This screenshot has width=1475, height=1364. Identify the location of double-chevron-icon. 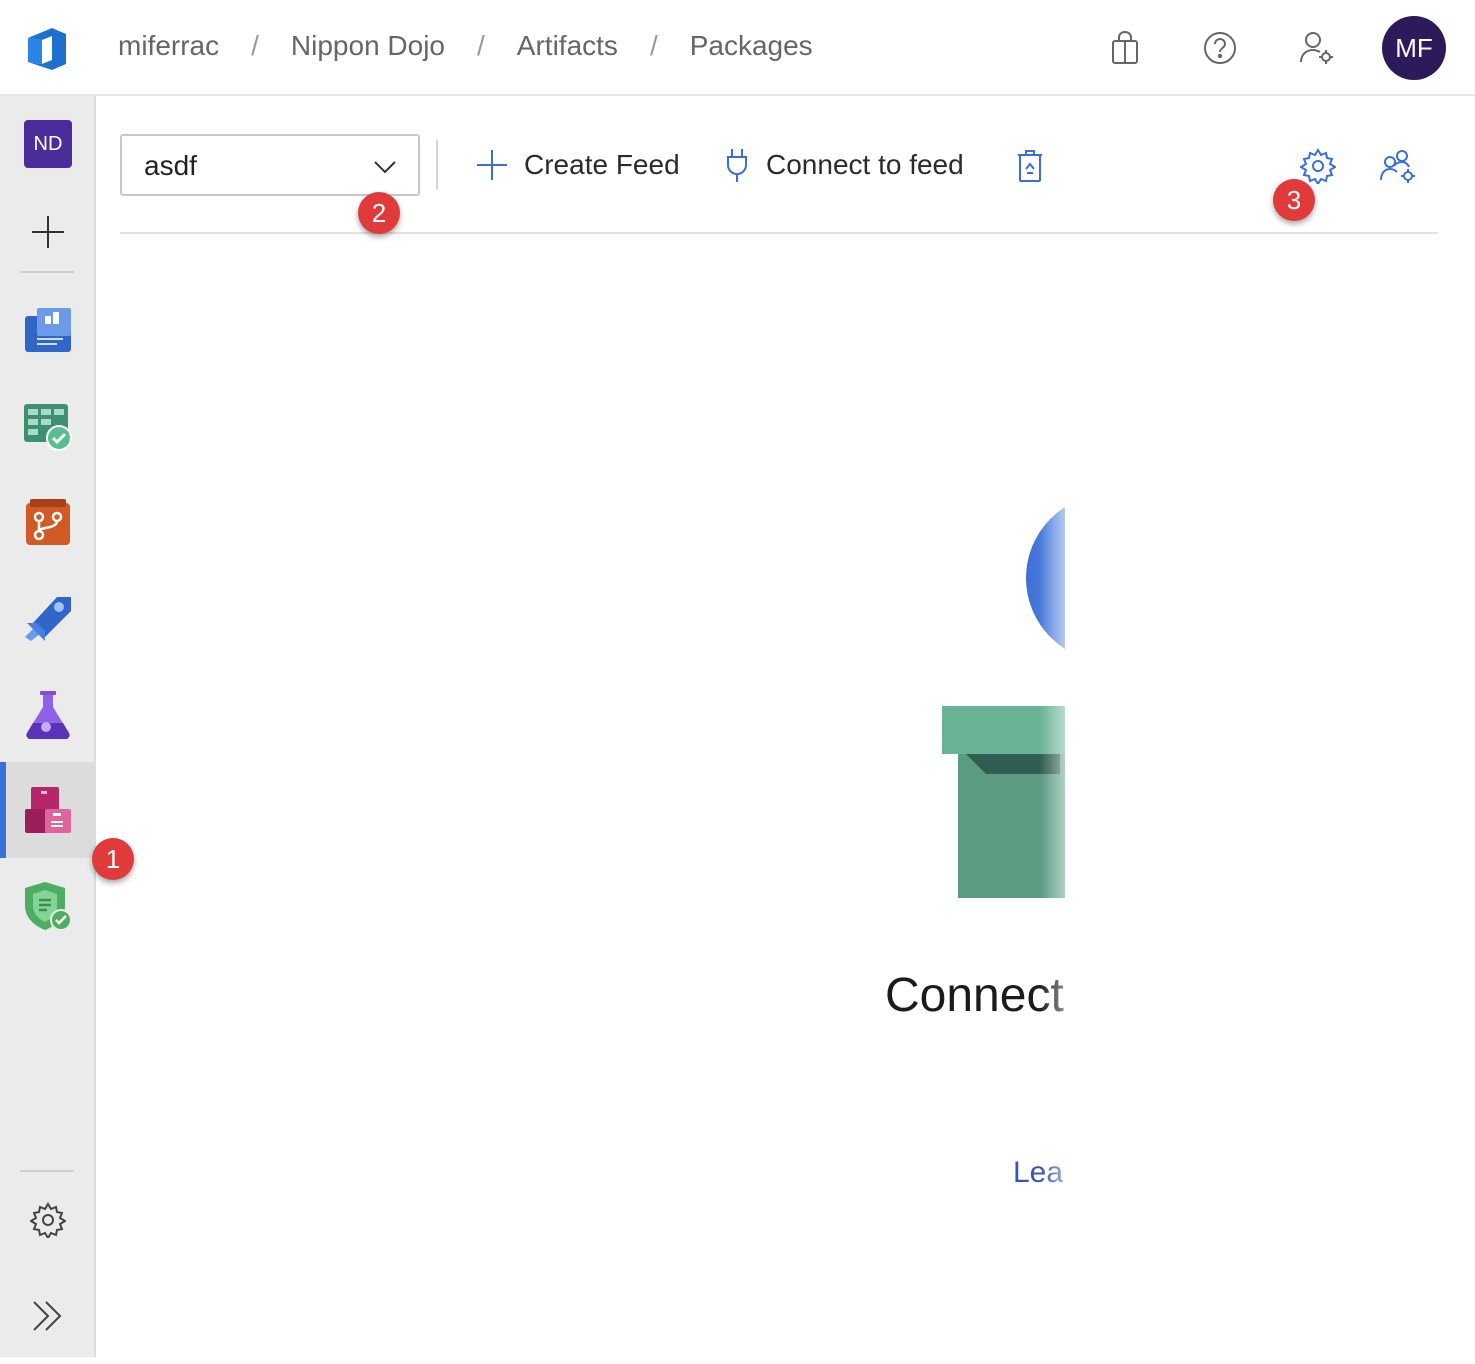
(47, 1316).